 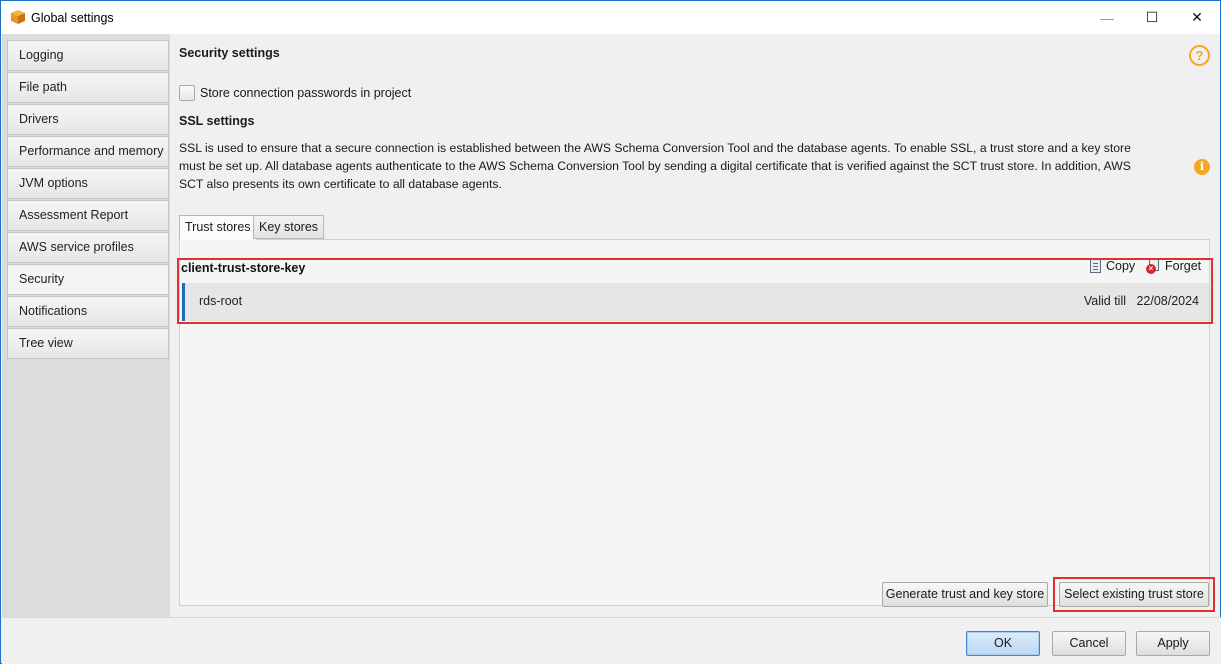 What do you see at coordinates (1134, 594) in the screenshot?
I see `select-button-highlight` at bounding box center [1134, 594].